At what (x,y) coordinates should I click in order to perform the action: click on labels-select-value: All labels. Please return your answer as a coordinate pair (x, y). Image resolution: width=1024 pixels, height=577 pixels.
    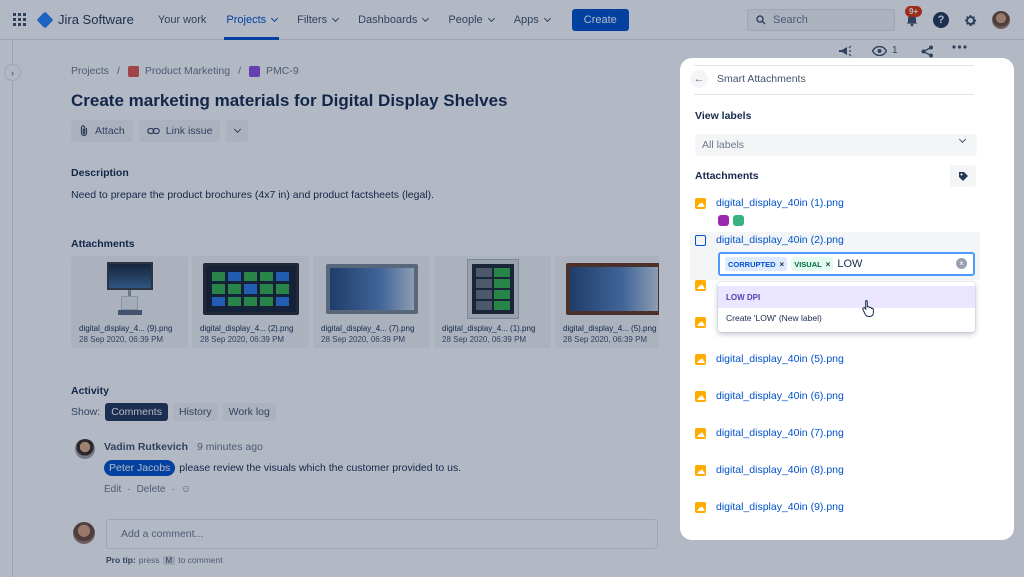
    Looking at the image, I should click on (723, 145).